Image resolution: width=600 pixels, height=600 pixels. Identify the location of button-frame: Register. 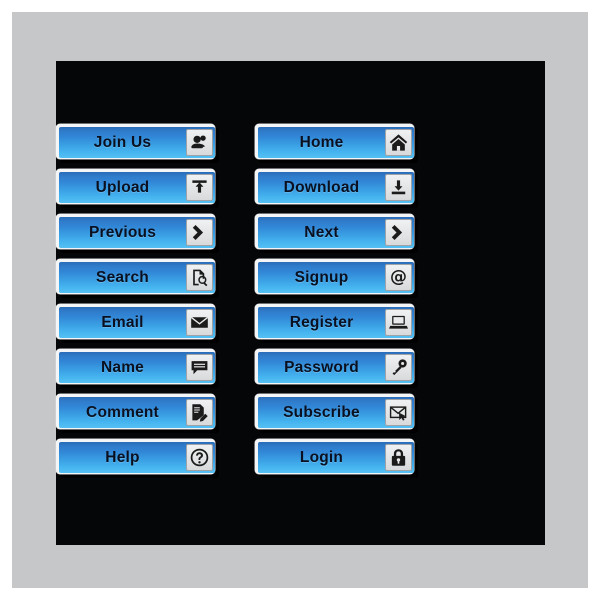
(334, 321).